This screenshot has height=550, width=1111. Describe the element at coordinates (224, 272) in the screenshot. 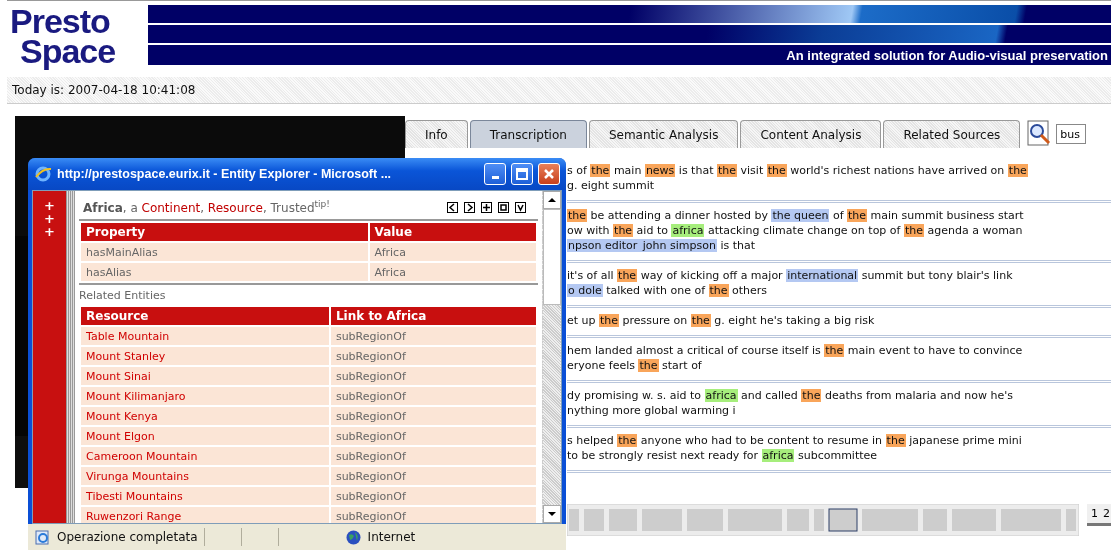

I see `table-cell: hasAlias` at that location.